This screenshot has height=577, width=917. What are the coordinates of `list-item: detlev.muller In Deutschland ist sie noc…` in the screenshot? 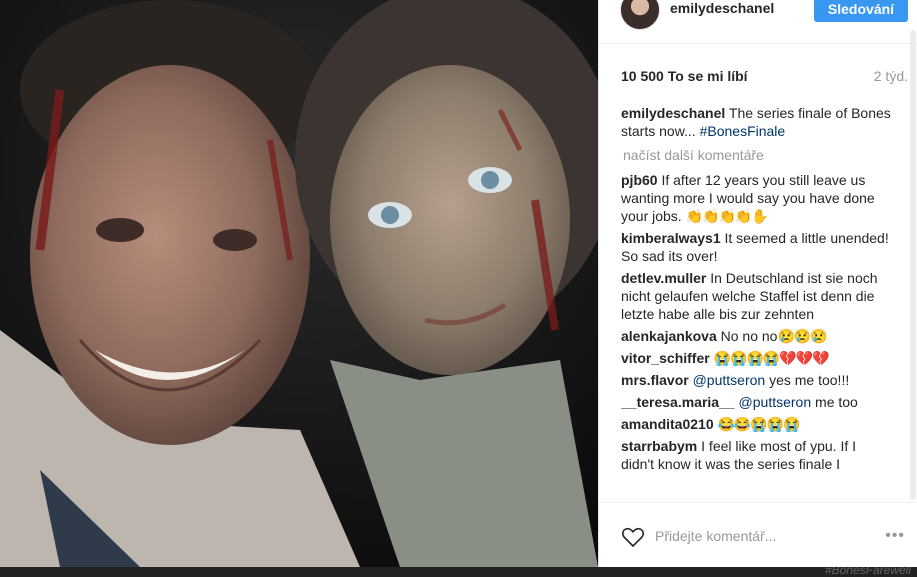 It's located at (756, 296).